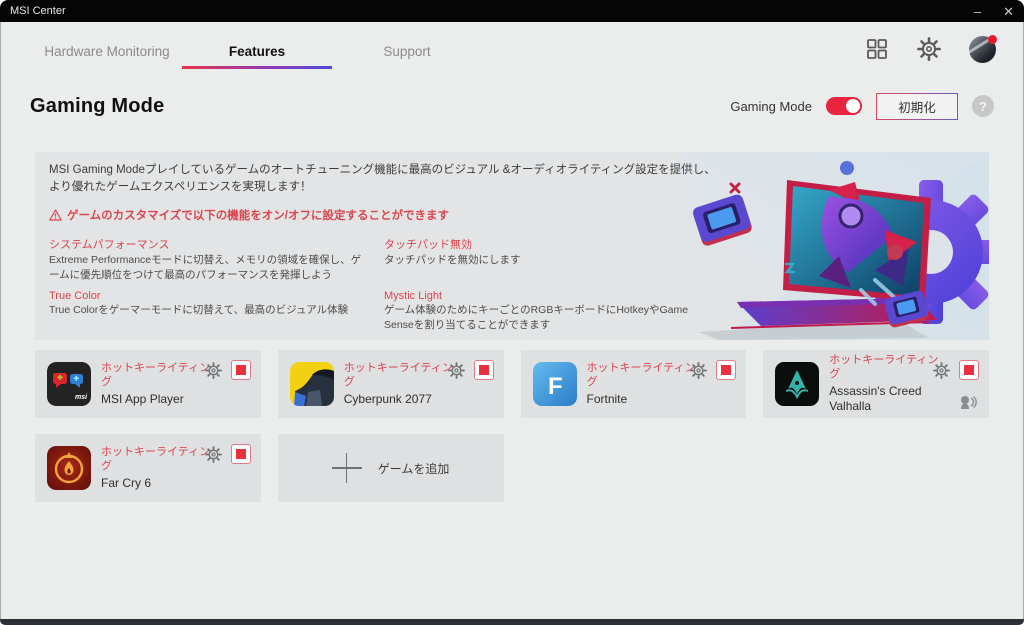  I want to click on feature-title: Mystic Light, so click(413, 295).